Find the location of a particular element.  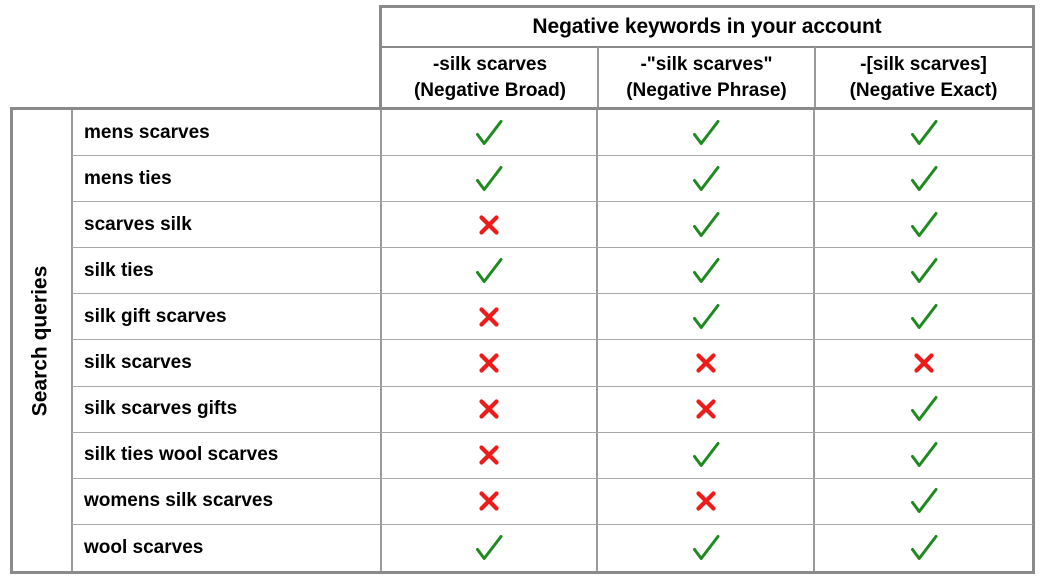

column-header-match-type: (Negative Phrase) is located at coordinates (706, 90).